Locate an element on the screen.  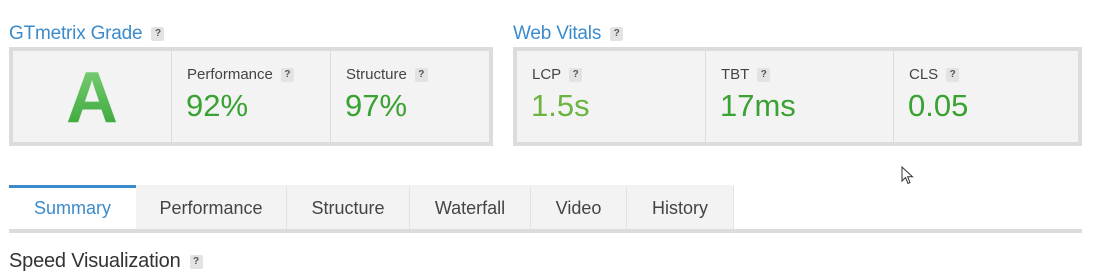
lcp-help-icon: ? is located at coordinates (576, 74).